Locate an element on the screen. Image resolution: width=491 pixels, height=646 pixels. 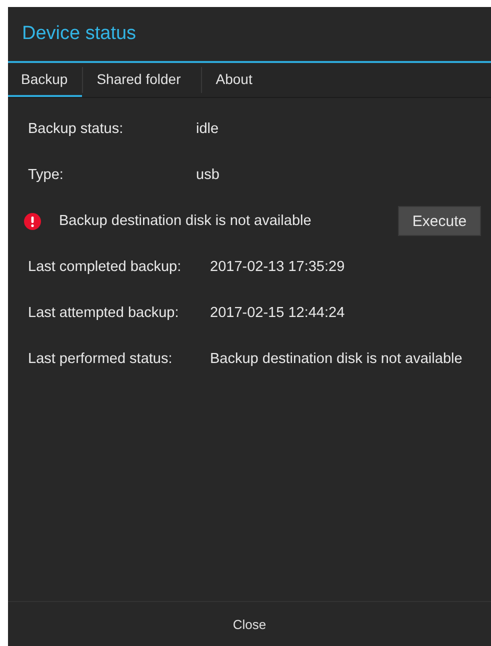
field-value: 2017-02-15 12:44:24 is located at coordinates (278, 313).